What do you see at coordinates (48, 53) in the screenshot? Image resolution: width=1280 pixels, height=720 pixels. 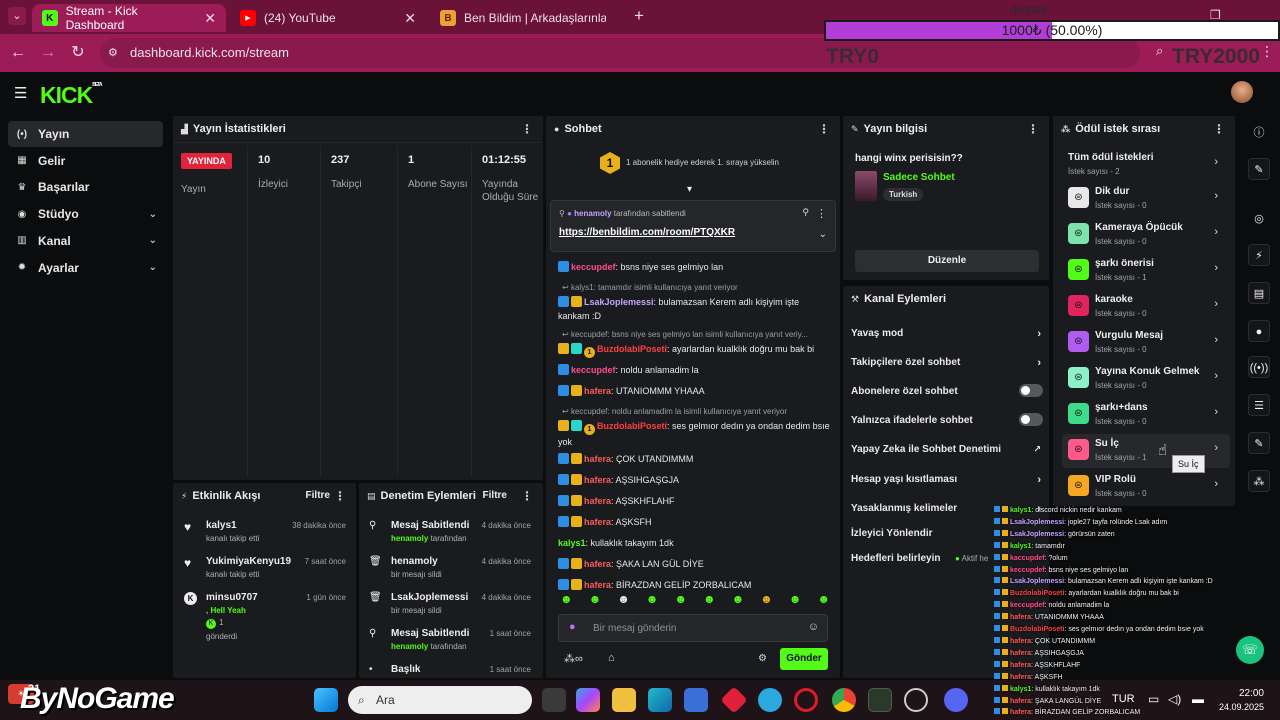 I see `forward-arrow-icon: →` at bounding box center [48, 53].